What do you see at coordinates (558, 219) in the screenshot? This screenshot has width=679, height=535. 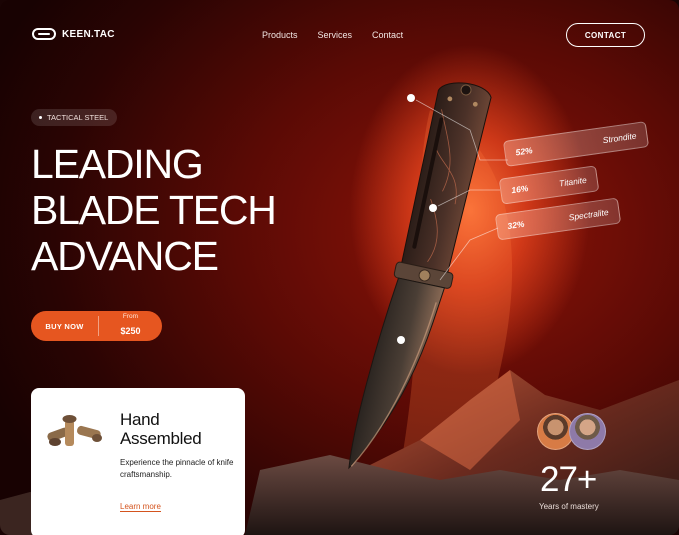 I see `material-label-spectralite: 32% Spectralite` at bounding box center [558, 219].